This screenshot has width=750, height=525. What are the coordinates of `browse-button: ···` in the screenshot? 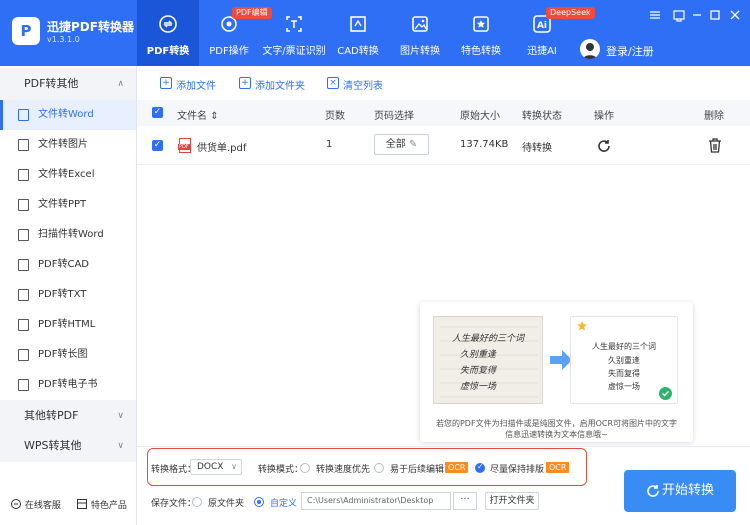 It's located at (465, 501).